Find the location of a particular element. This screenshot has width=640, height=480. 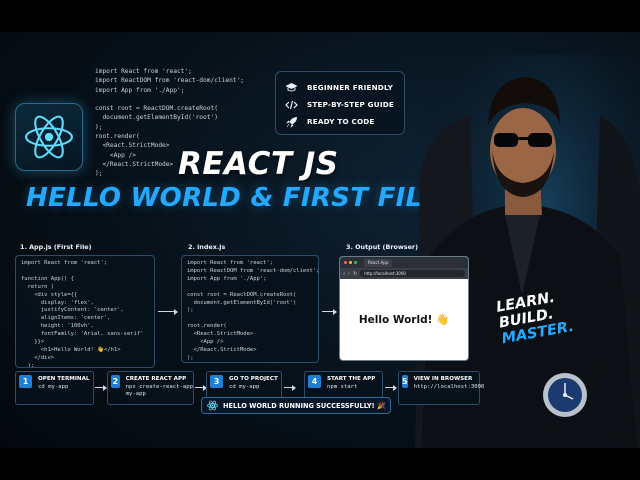

feature-label: STEP-BY-STEP GUIDE is located at coordinates (350, 104).